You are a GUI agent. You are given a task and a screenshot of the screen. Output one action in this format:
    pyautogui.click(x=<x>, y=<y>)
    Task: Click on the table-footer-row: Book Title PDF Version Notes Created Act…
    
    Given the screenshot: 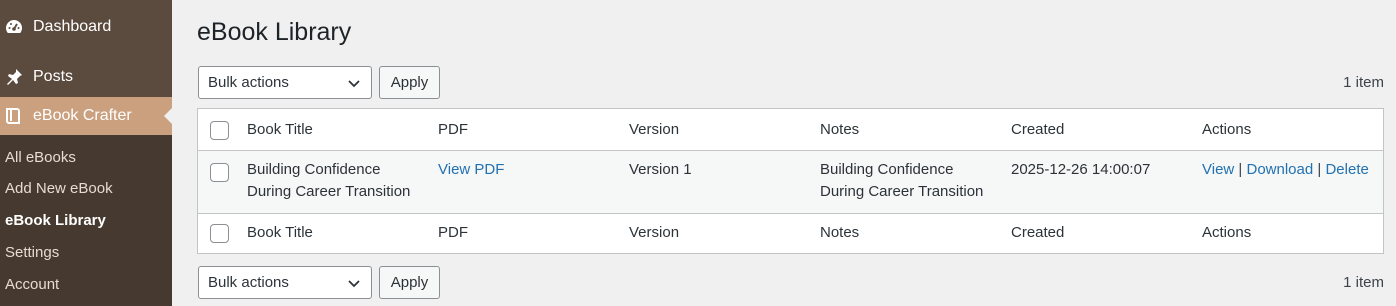 What is the action you would take?
    pyautogui.click(x=790, y=233)
    